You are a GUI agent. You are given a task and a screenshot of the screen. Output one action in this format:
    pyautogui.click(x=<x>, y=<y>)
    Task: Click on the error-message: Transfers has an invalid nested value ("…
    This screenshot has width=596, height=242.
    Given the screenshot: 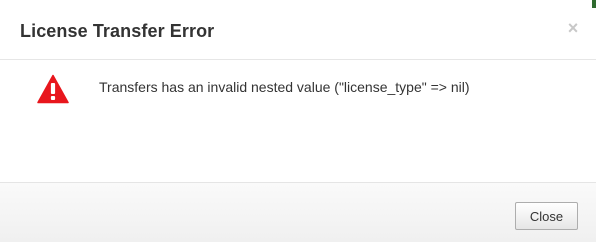 What is the action you would take?
    pyautogui.click(x=284, y=87)
    